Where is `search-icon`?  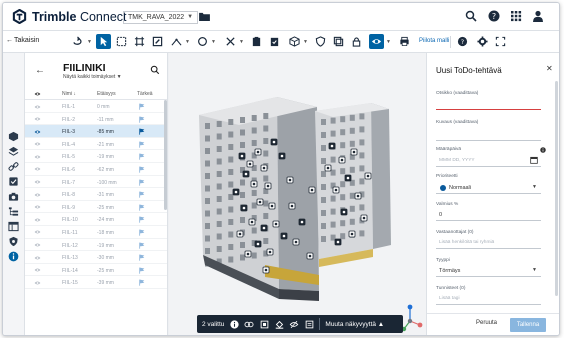
search-icon is located at coordinates (471, 16).